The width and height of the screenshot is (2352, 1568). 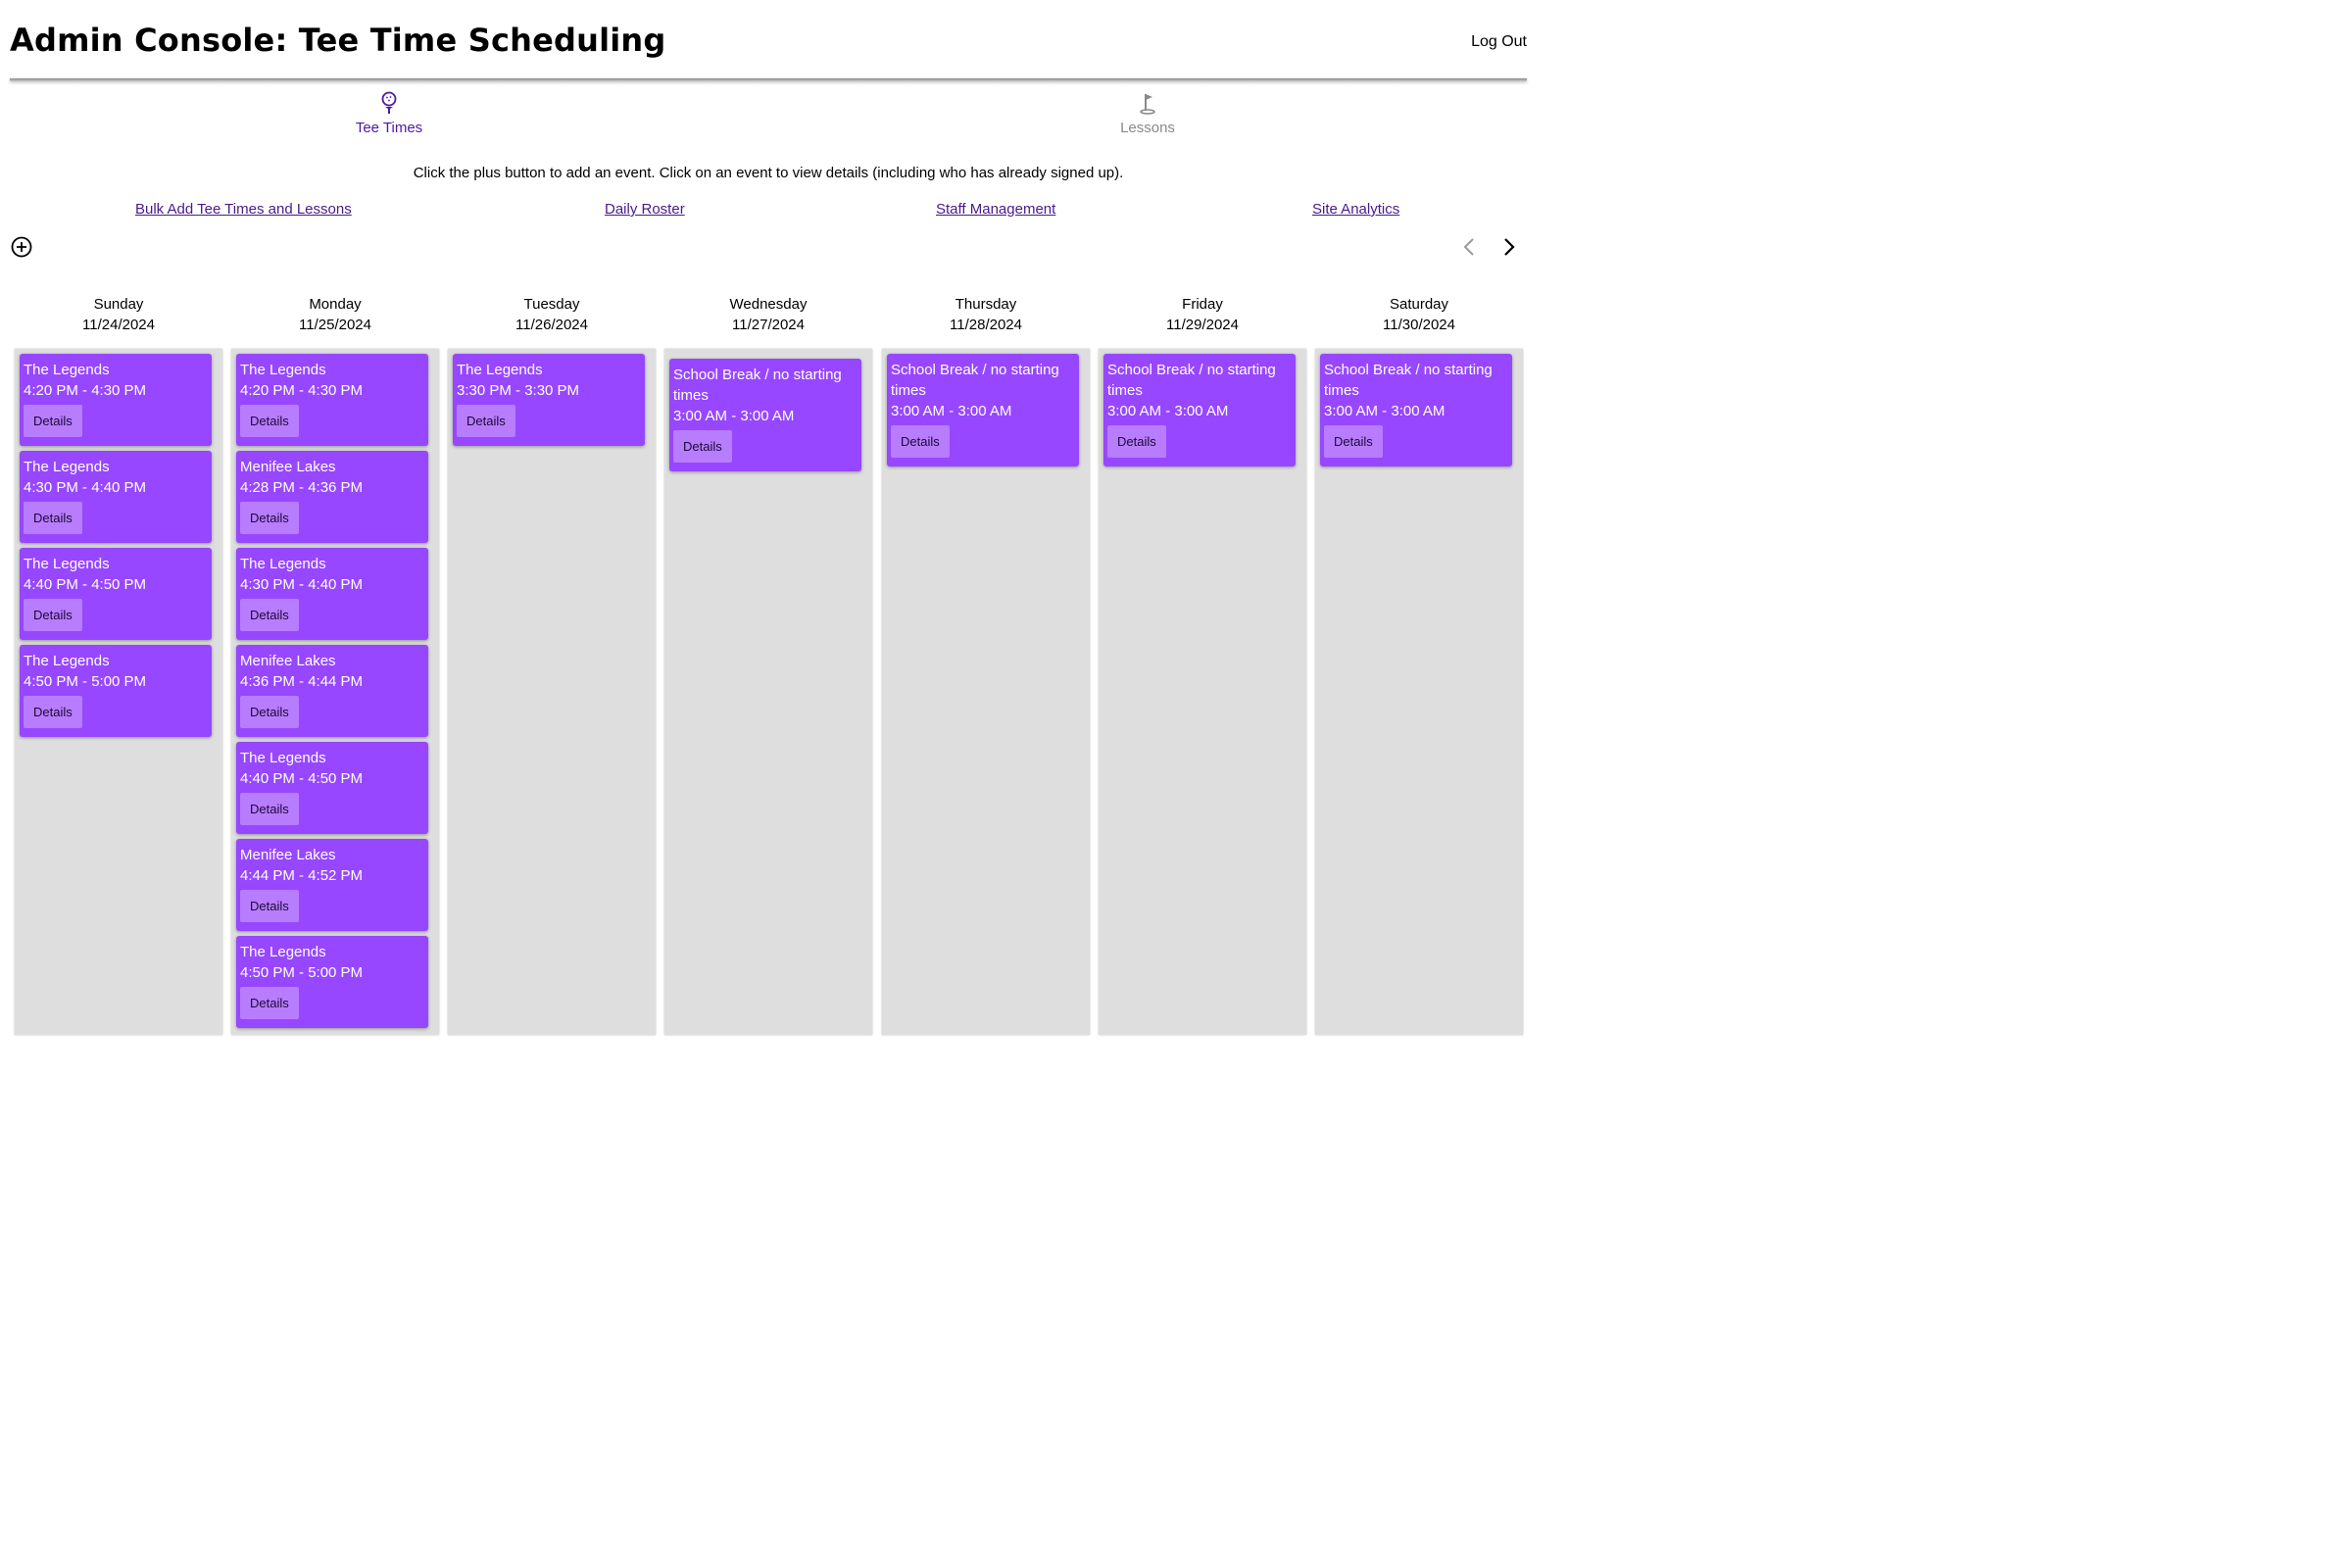 What do you see at coordinates (335, 325) in the screenshot?
I see `day-date: 11/25/2024` at bounding box center [335, 325].